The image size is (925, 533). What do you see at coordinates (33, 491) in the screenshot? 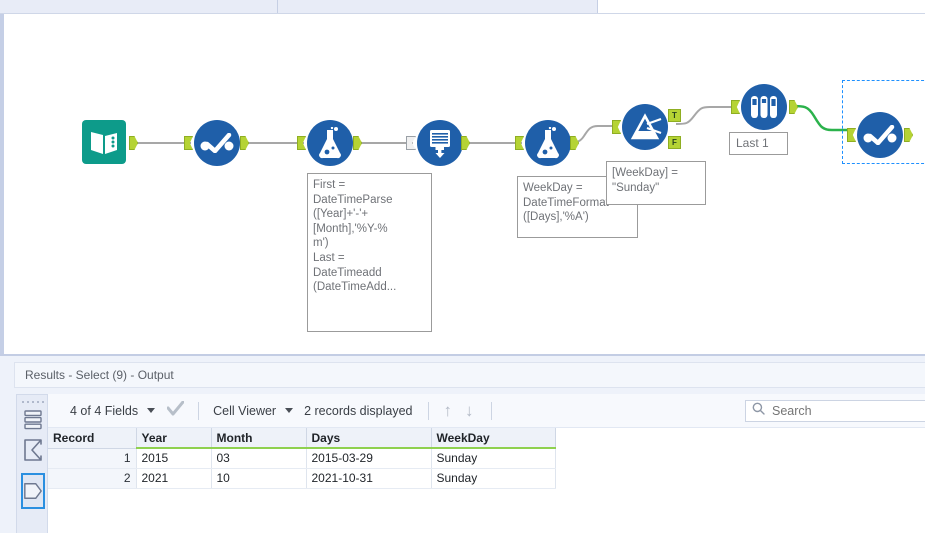
I see `metadata-pentagon-icon` at bounding box center [33, 491].